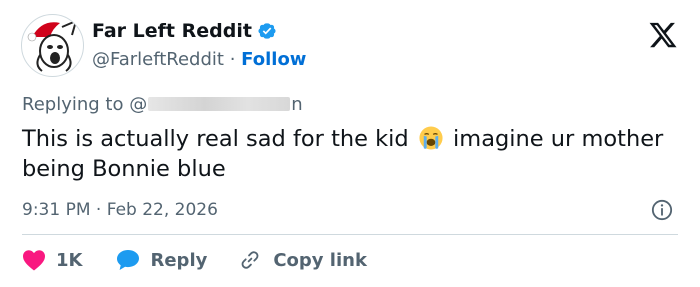 The height and width of the screenshot is (287, 700). Describe the element at coordinates (162, 210) in the screenshot. I see `timestamp-date: Feb 22, 2026` at that location.